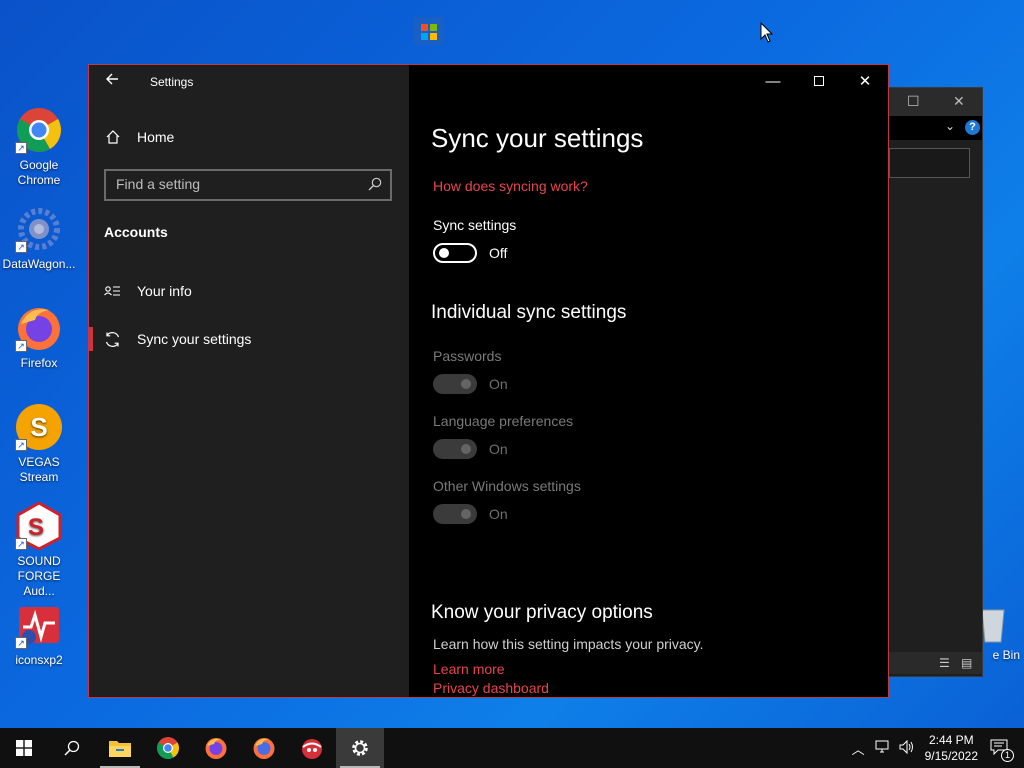  Describe the element at coordinates (39, 634) in the screenshot. I see `desktop-icon-iconsxp: ↗ iconsxp2` at that location.